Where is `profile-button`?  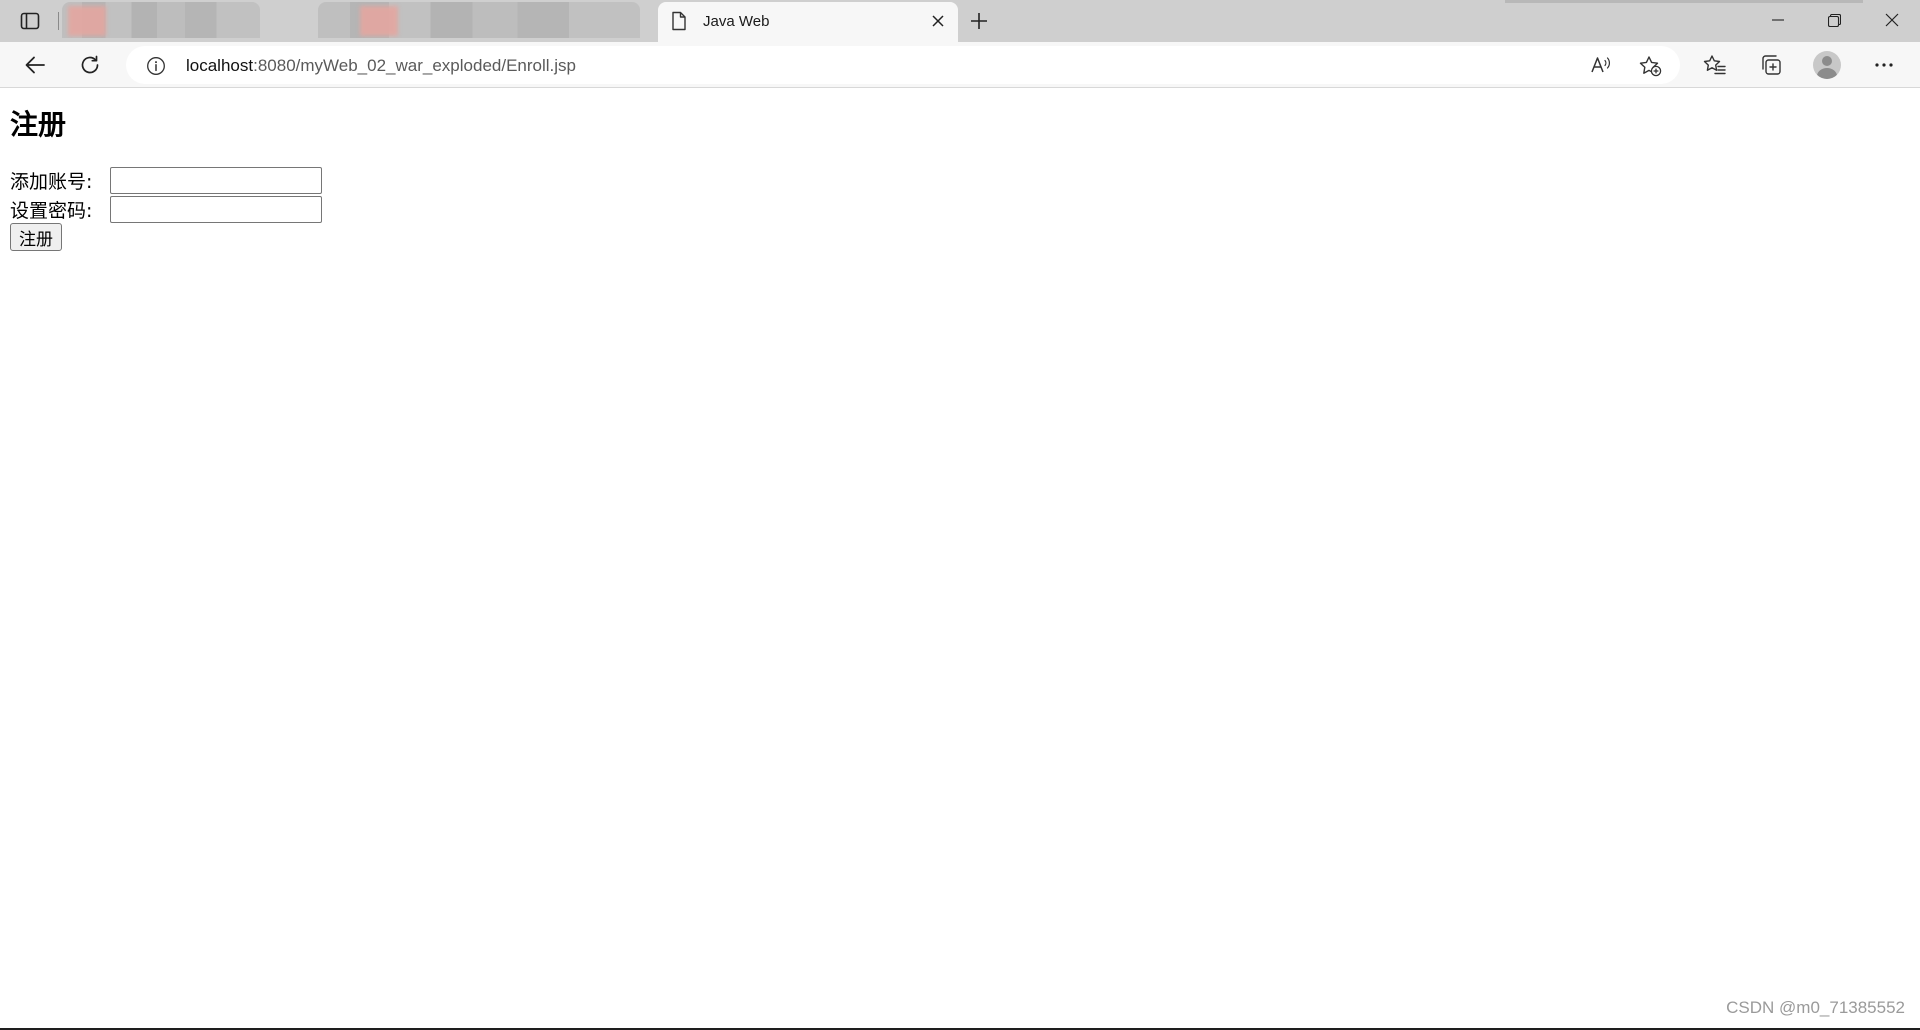 profile-button is located at coordinates (1827, 65).